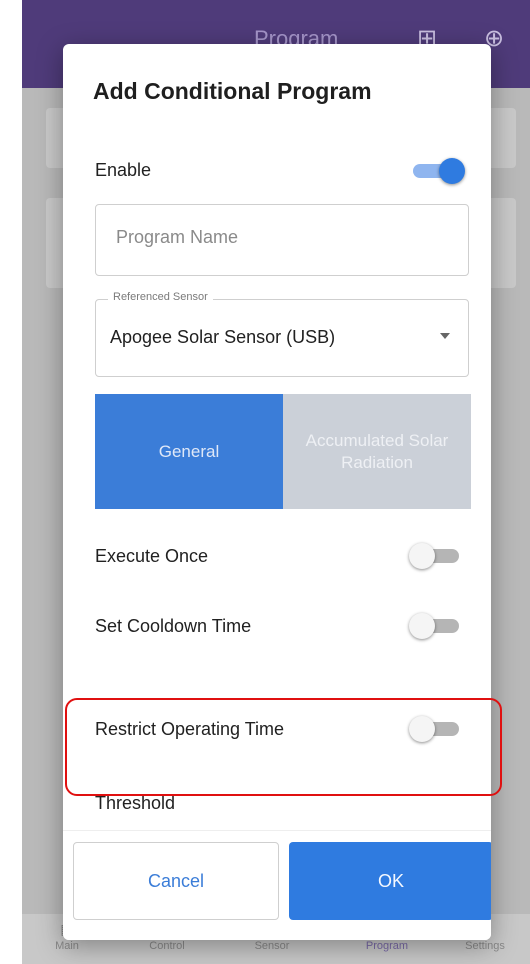  What do you see at coordinates (437, 626) in the screenshot?
I see `set-cooldown-time-toggle` at bounding box center [437, 626].